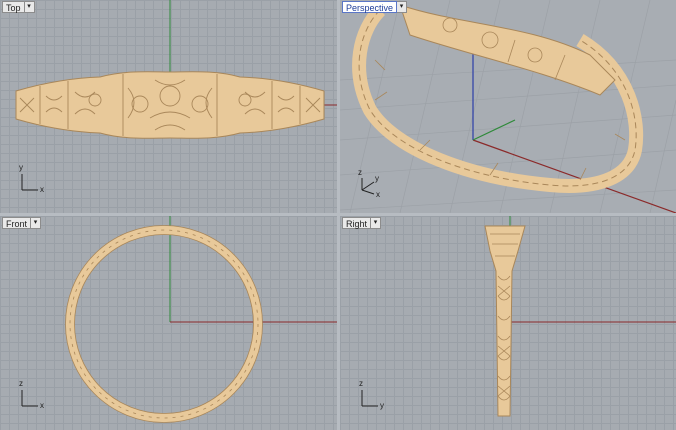  What do you see at coordinates (370, 7) in the screenshot?
I see `viewport-title: Perspective` at bounding box center [370, 7].